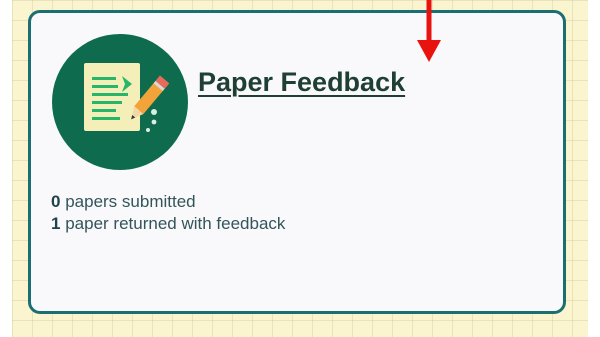  What do you see at coordinates (175, 223) in the screenshot?
I see `stat-returned-label: paper returned with feedback` at bounding box center [175, 223].